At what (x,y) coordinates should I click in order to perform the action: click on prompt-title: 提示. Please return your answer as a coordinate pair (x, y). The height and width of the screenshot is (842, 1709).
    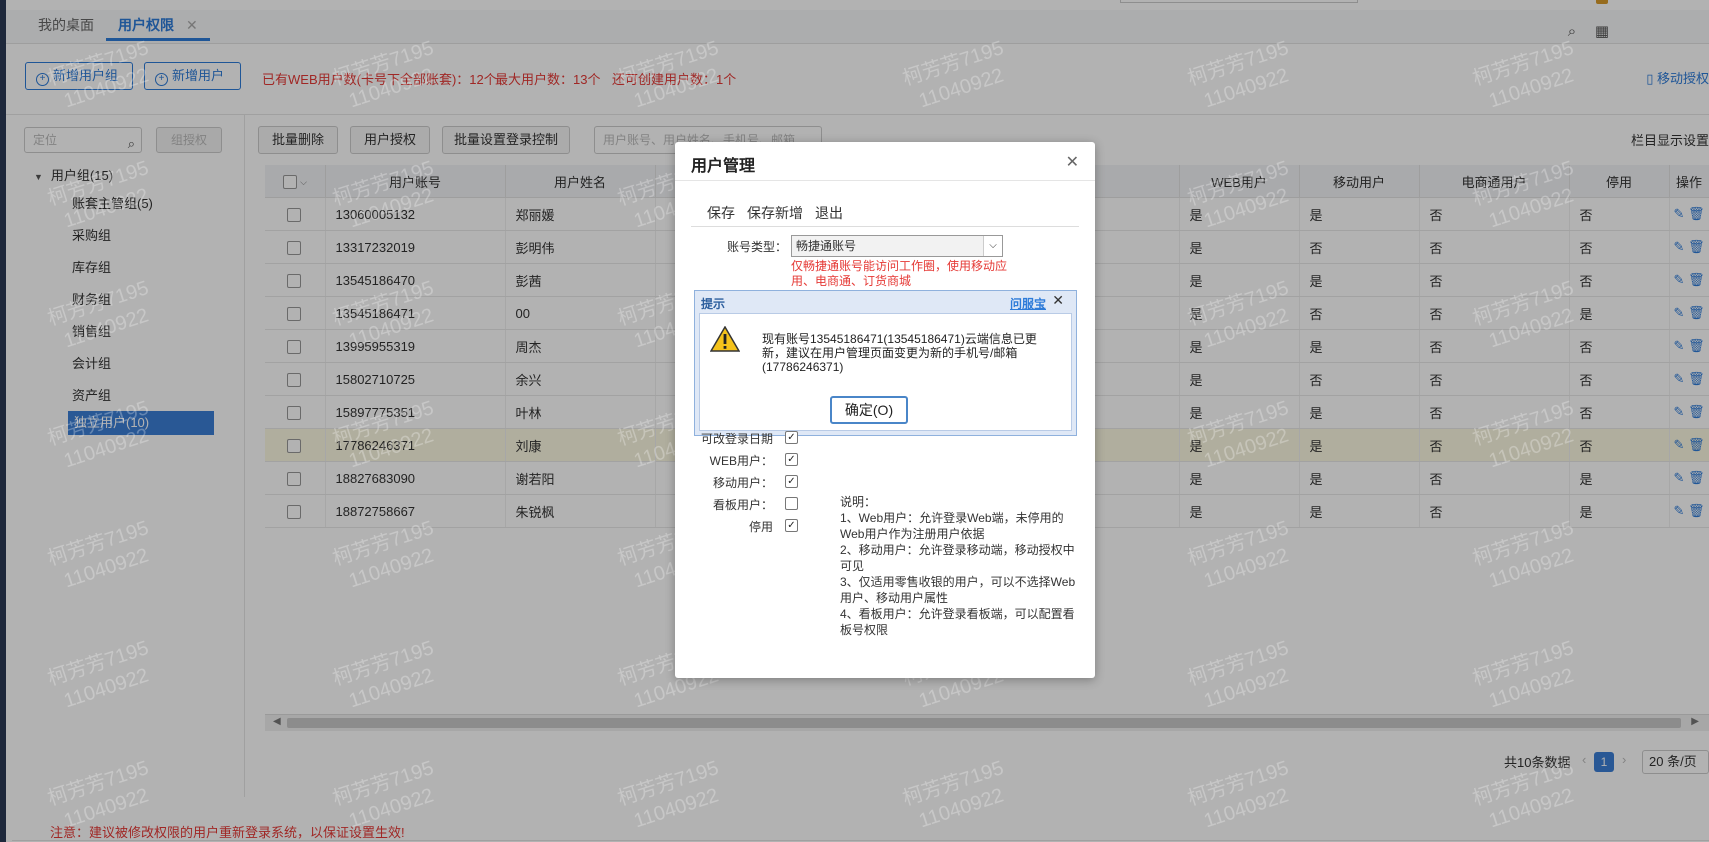
    Looking at the image, I should click on (713, 304).